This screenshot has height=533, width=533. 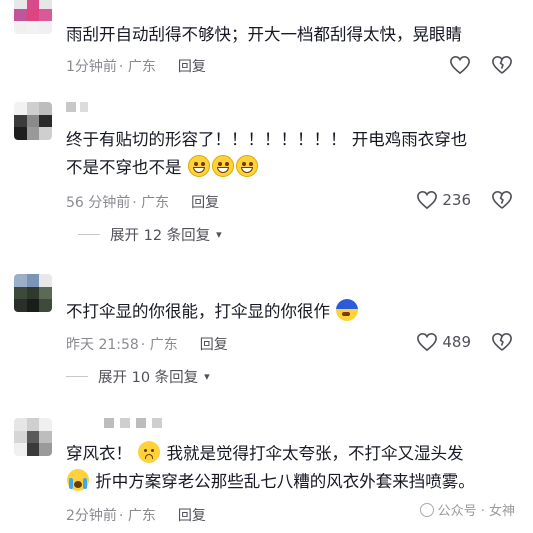 What do you see at coordinates (476, 511) in the screenshot?
I see `watermark-text: 公众号 · 女神` at bounding box center [476, 511].